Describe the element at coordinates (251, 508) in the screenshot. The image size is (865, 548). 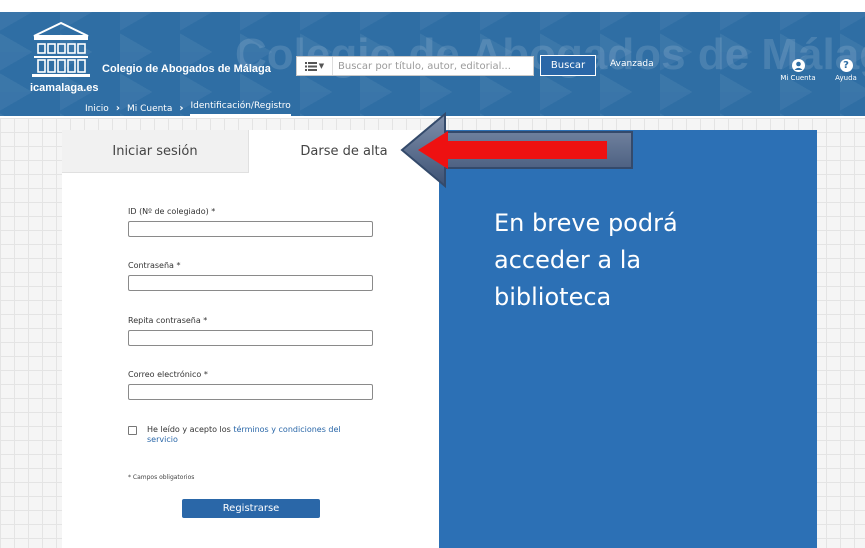
I see `register-button: Registrarse` at that location.